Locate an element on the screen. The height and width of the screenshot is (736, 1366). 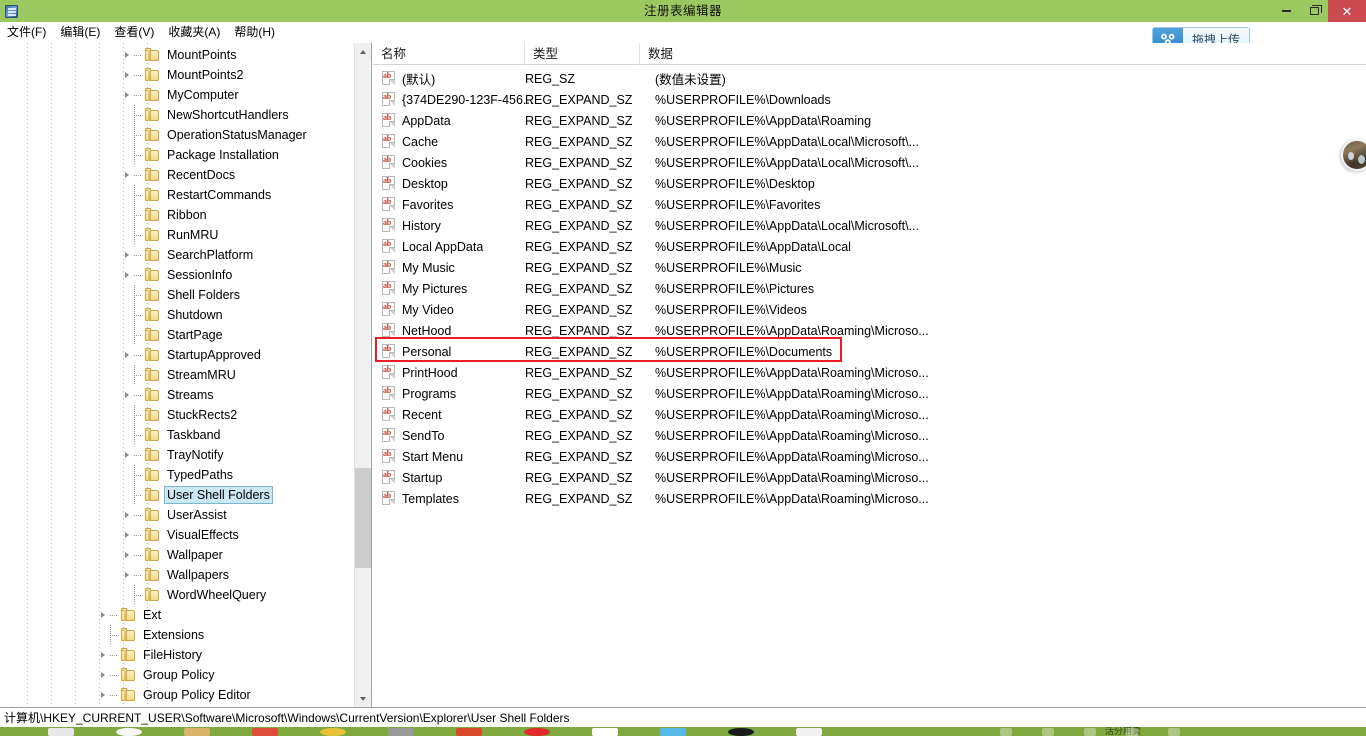
tree-item-traynotify: TrayNotify is located at coordinates (177, 455).